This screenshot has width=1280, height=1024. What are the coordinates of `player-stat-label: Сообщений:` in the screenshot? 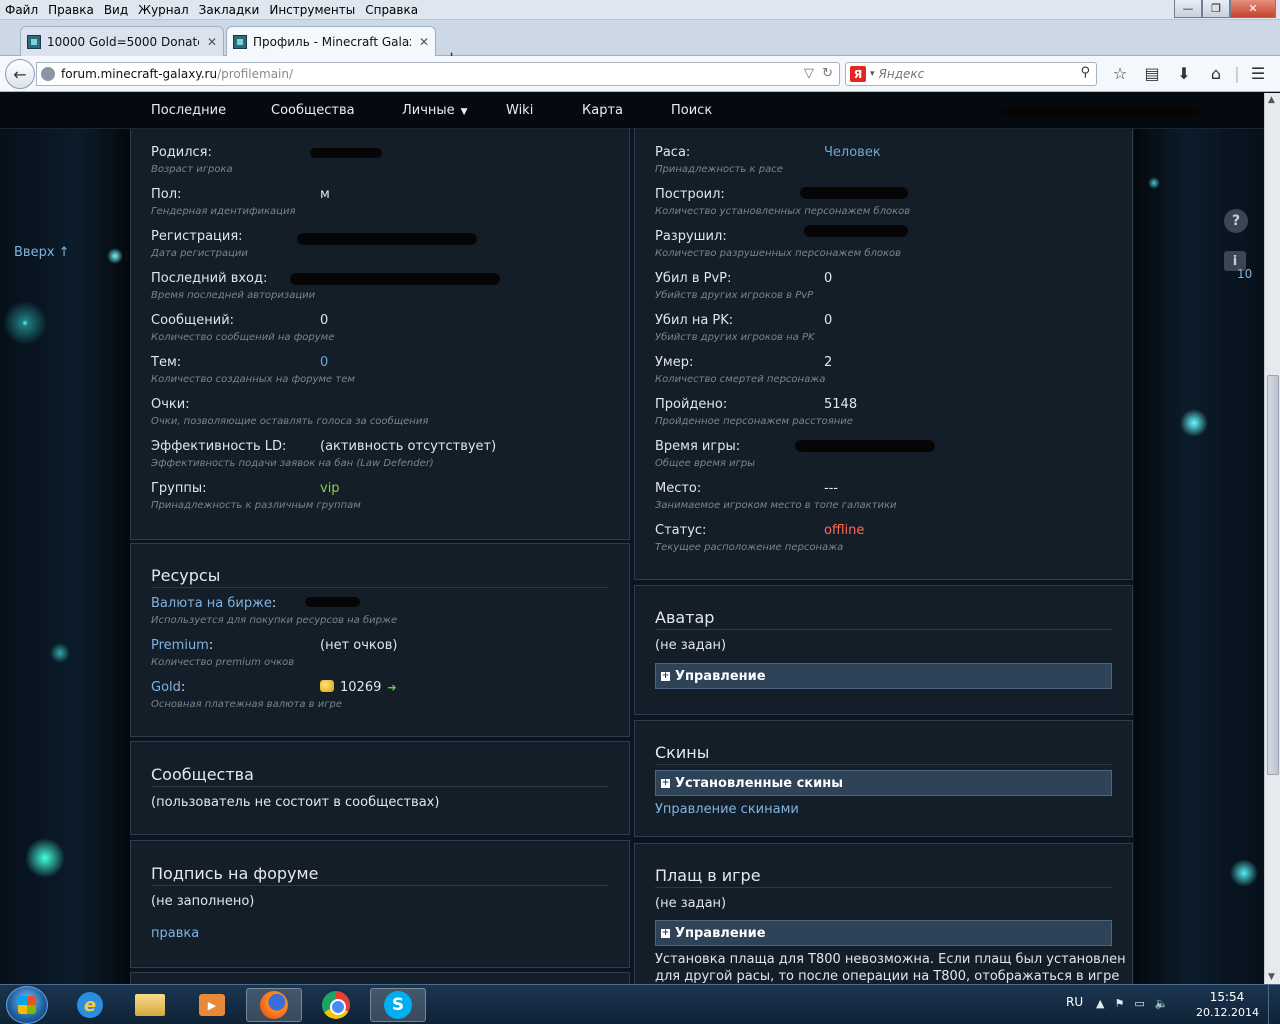 It's located at (193, 320).